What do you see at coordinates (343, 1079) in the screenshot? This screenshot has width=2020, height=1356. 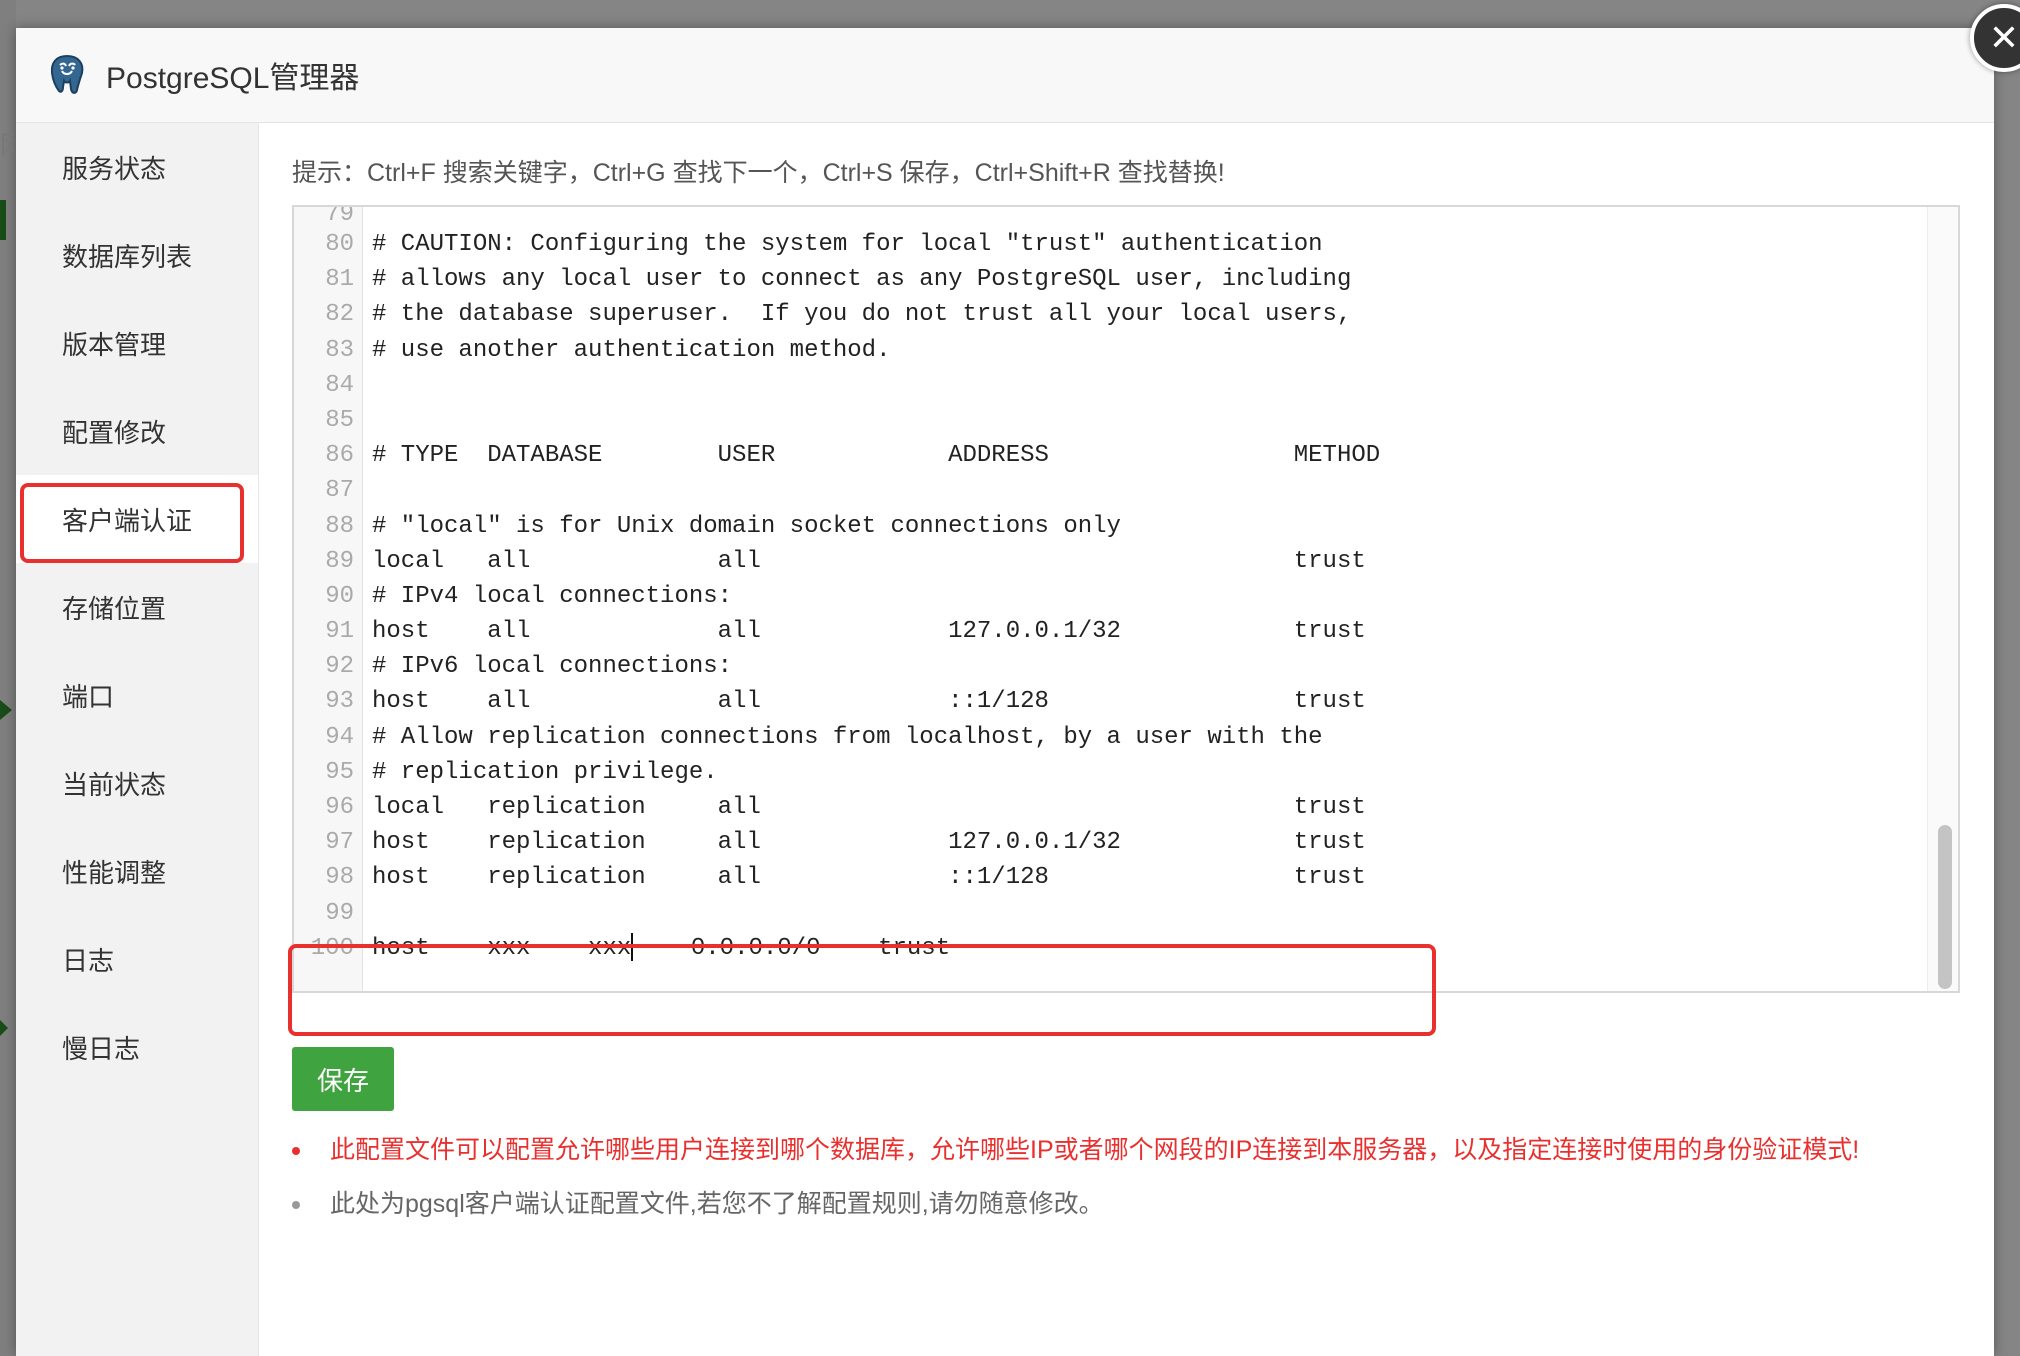 I see `save-button: 保存` at bounding box center [343, 1079].